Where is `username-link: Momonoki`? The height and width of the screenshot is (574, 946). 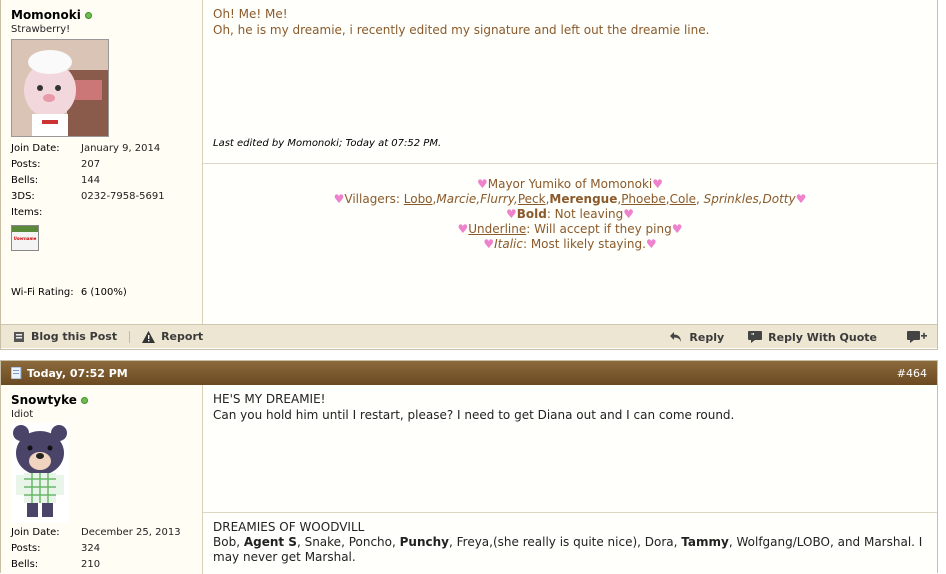 username-link: Momonoki is located at coordinates (46, 15).